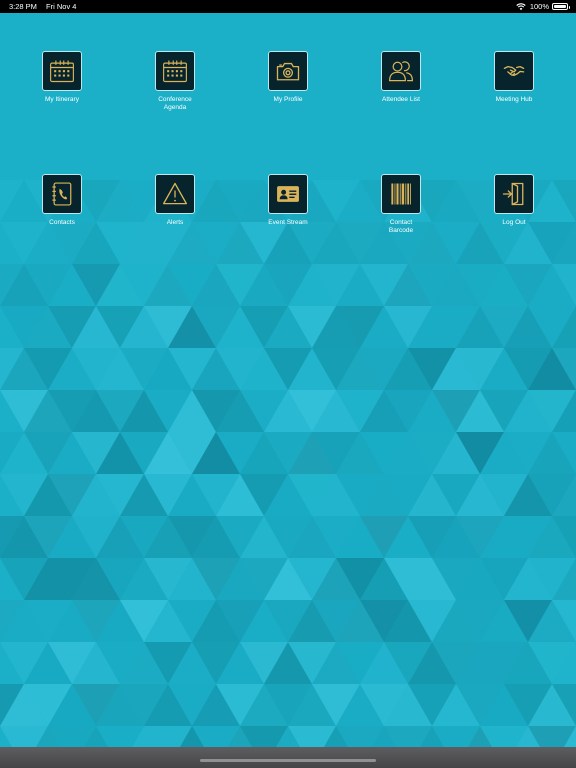 The height and width of the screenshot is (768, 576). I want to click on tile-conference-agenda: Conference Agenda, so click(175, 81).